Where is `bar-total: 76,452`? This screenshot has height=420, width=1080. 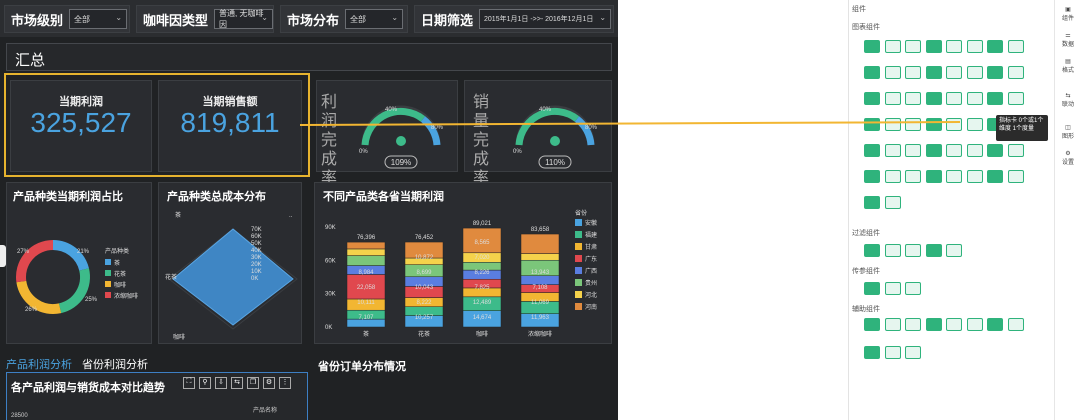
bar-total: 76,452 is located at coordinates (424, 238).